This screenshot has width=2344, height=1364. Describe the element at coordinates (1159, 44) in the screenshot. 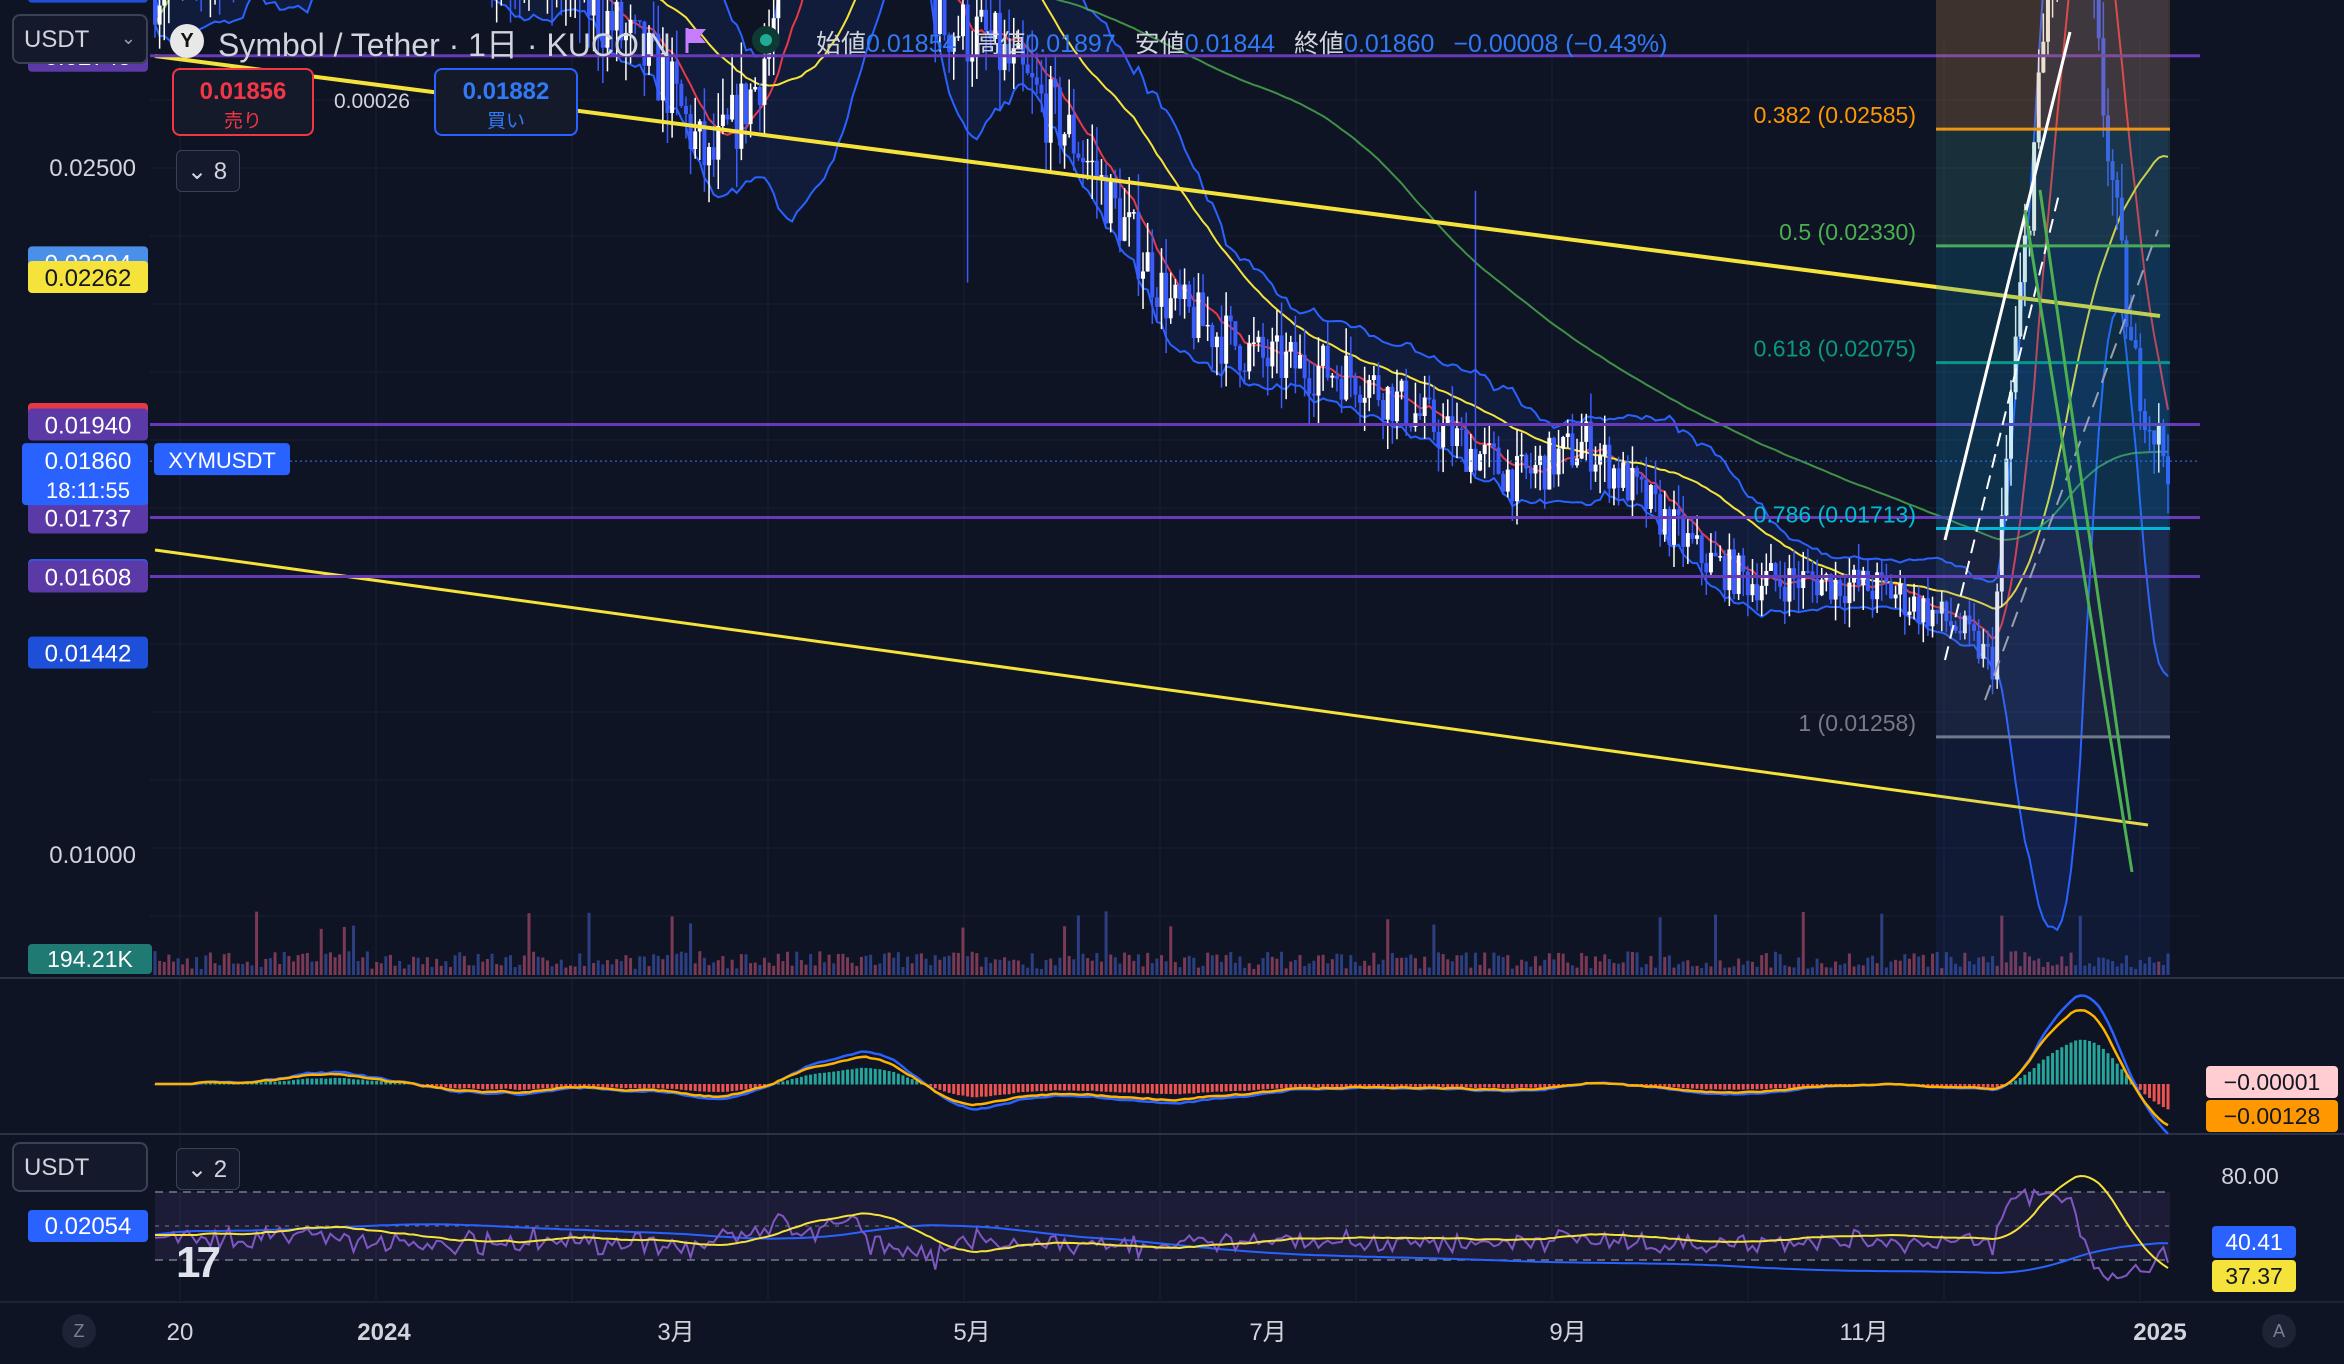

I see `low-label: 安値` at that location.